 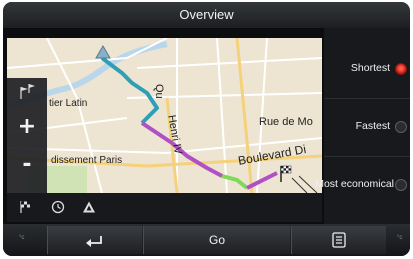 I want to click on route-option-label: Shortest, so click(x=370, y=68).